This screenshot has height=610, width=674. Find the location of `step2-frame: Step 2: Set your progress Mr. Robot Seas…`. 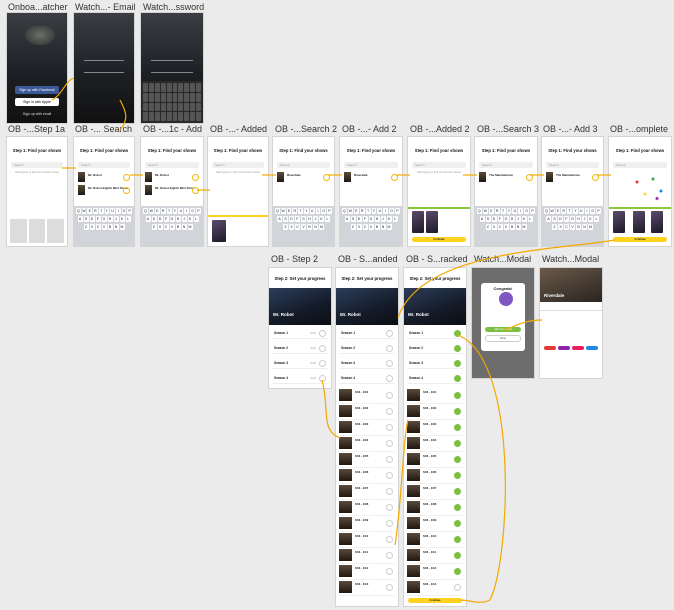

step2-frame: Step 2: Set your progress Mr. Robot Seas… is located at coordinates (300, 328).